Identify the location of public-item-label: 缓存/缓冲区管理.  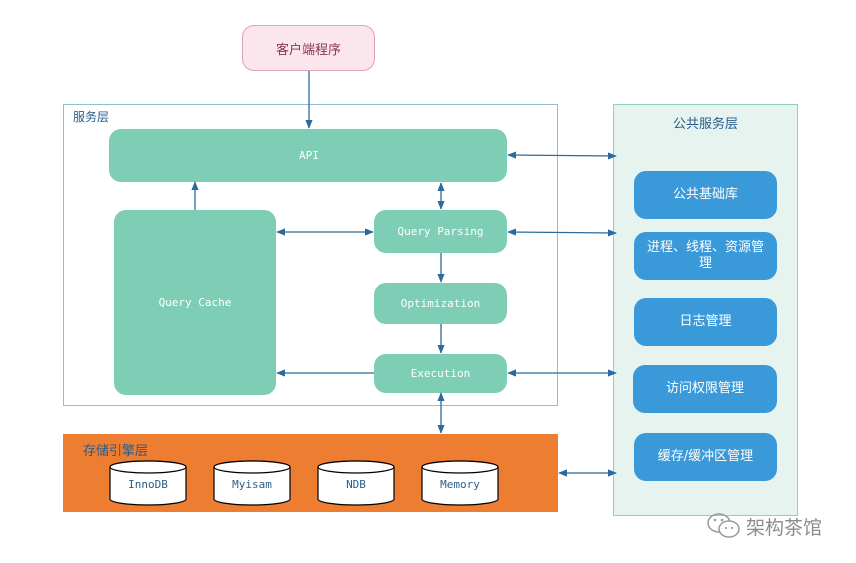
(705, 456).